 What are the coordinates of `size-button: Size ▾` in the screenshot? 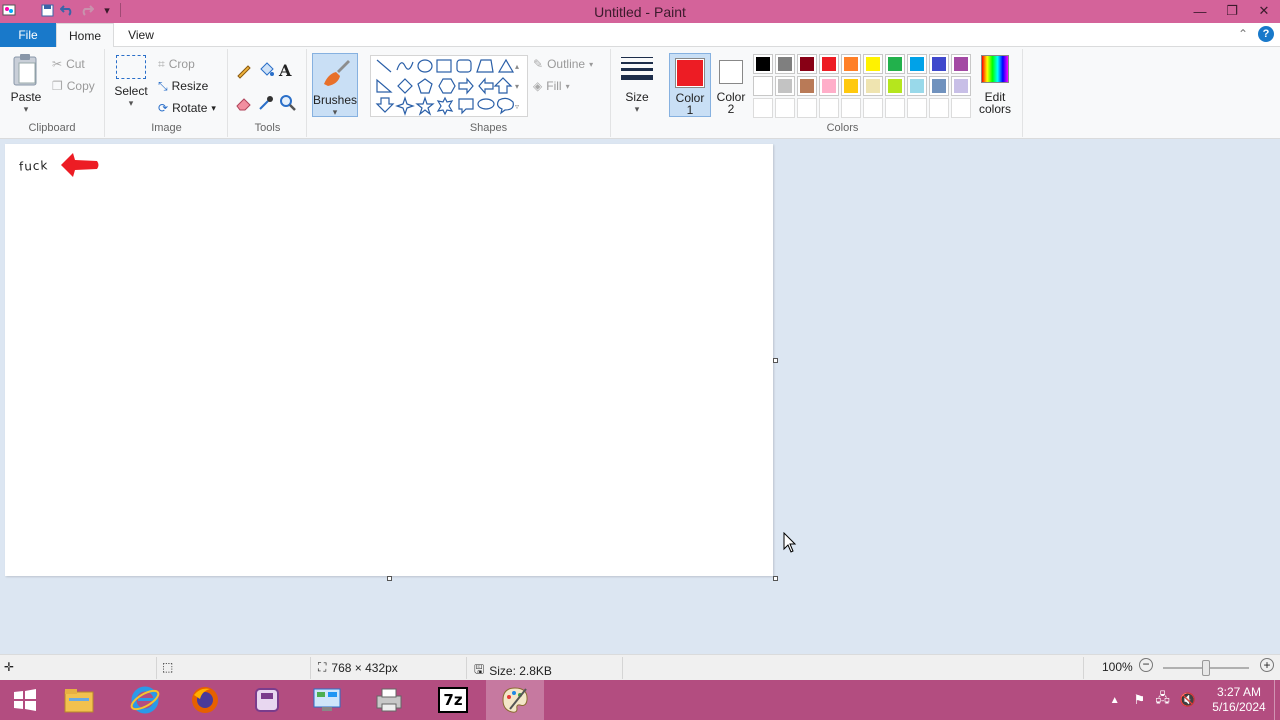 It's located at (637, 85).